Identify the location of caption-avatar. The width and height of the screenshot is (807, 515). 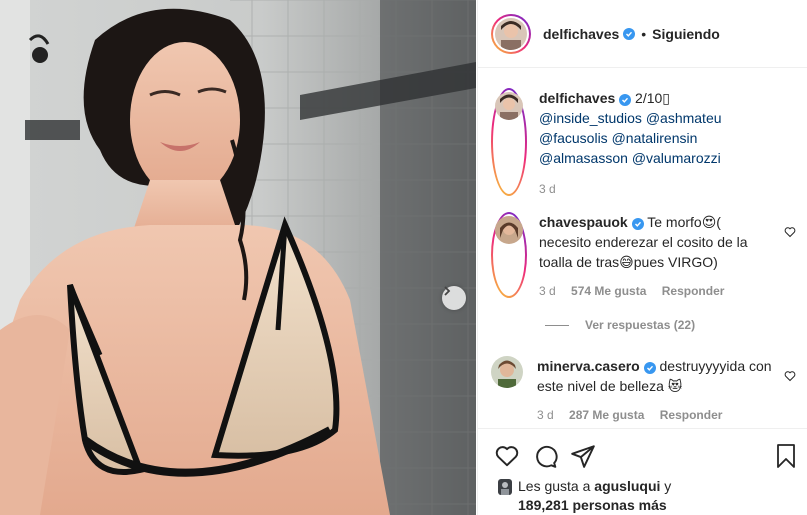
(509, 142).